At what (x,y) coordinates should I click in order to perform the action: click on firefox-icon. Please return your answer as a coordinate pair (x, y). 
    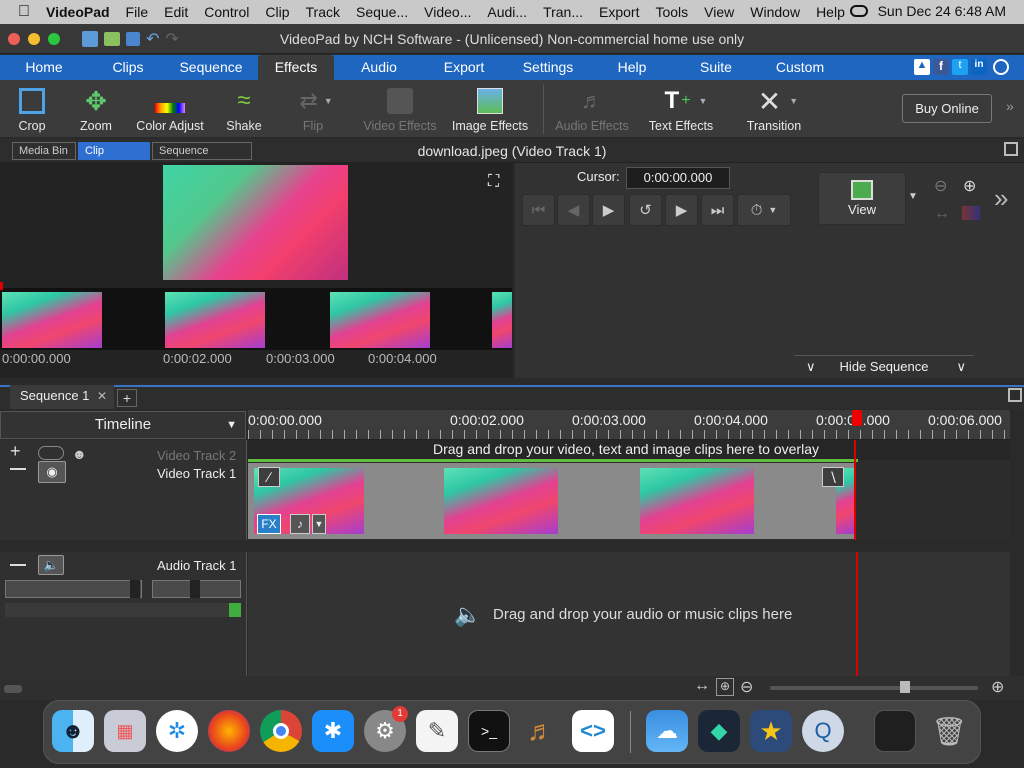
    Looking at the image, I should click on (229, 731).